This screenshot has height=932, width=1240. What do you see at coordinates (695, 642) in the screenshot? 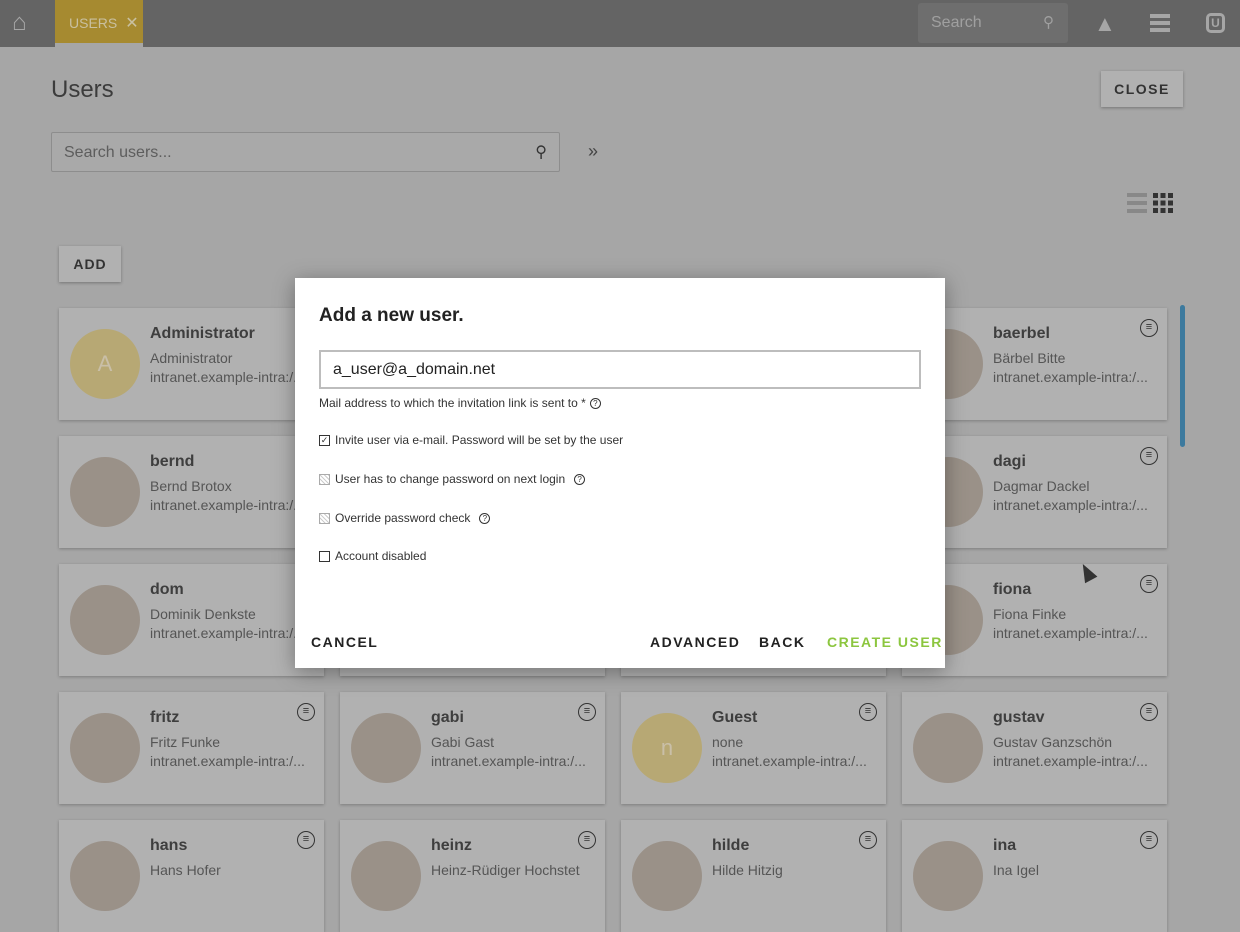
I see `advanced-button: ADVANCED` at bounding box center [695, 642].